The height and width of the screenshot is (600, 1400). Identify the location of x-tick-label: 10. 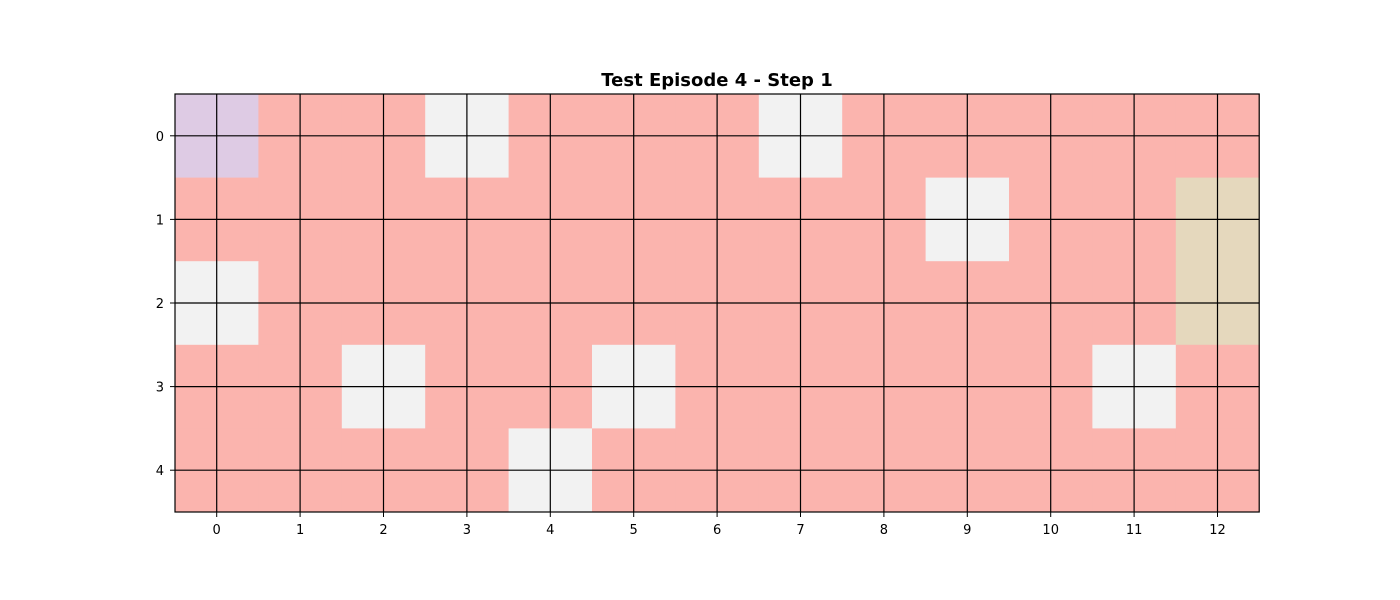
(1050, 530).